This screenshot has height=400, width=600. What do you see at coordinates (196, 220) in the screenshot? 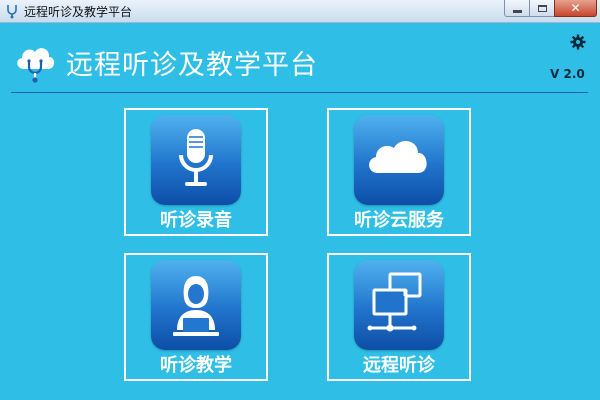
I see `tile-recording-label: 听诊录音` at bounding box center [196, 220].